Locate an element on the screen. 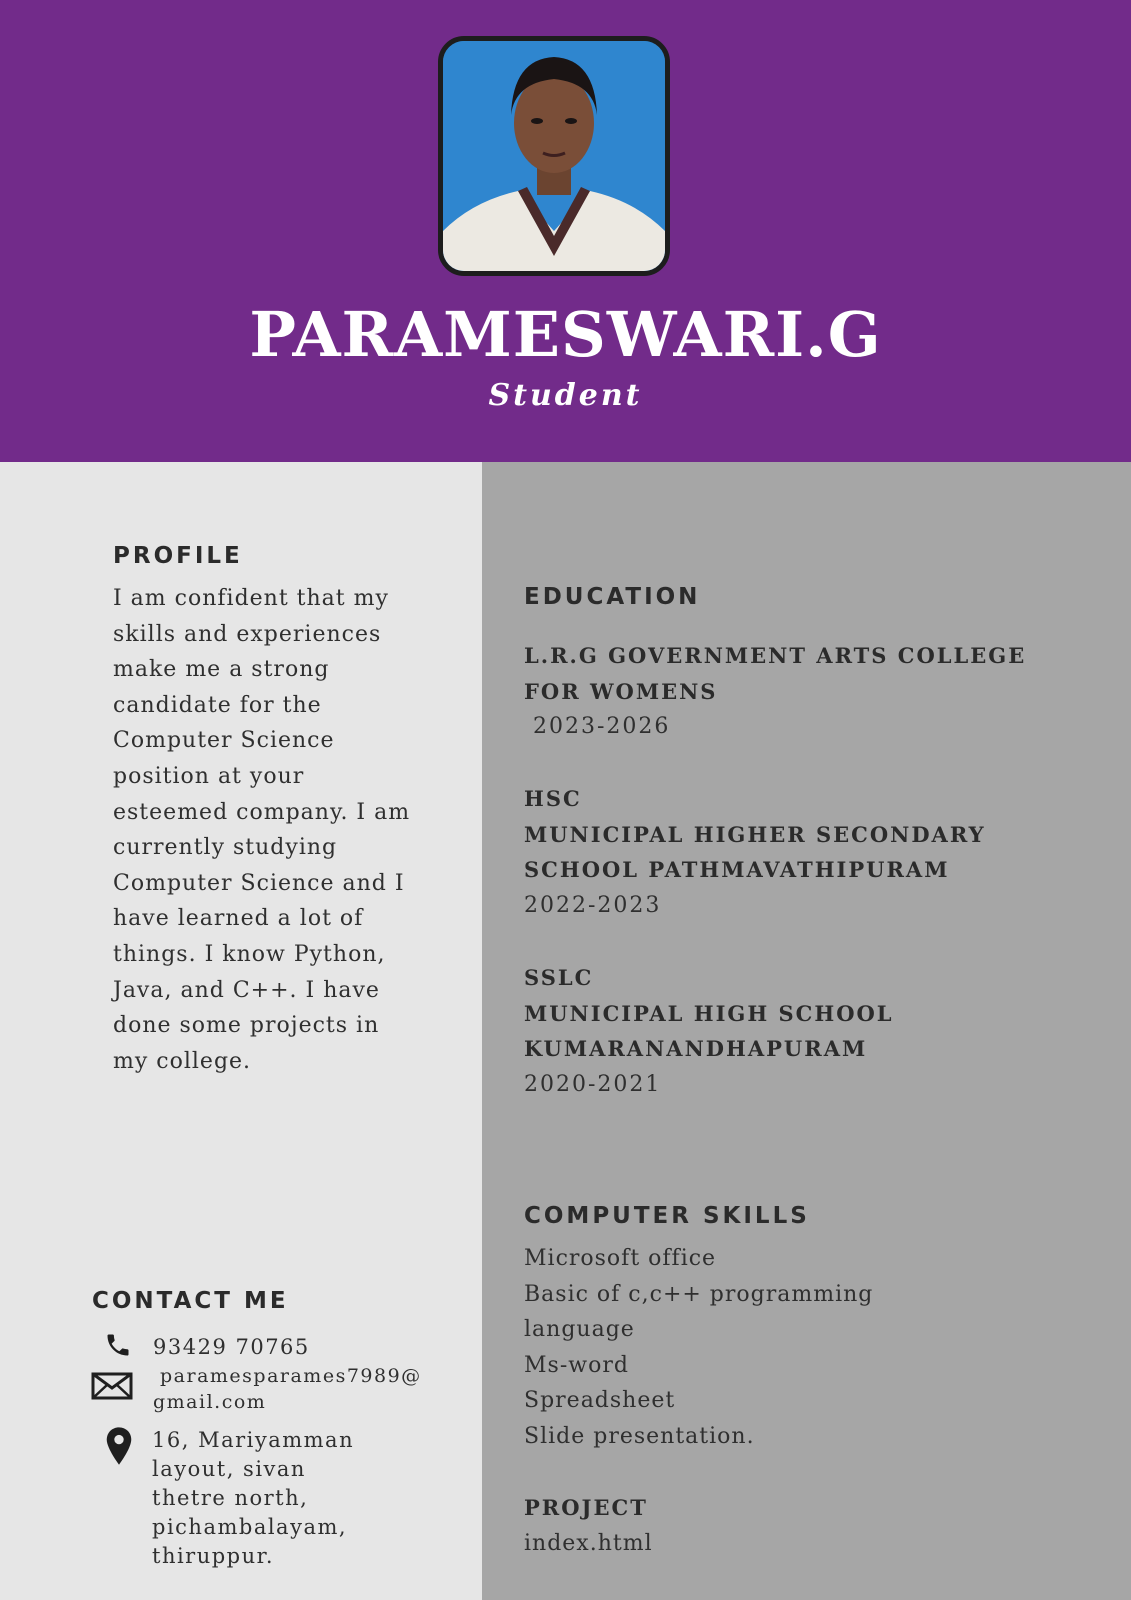  skill-item: language is located at coordinates (579, 1330).